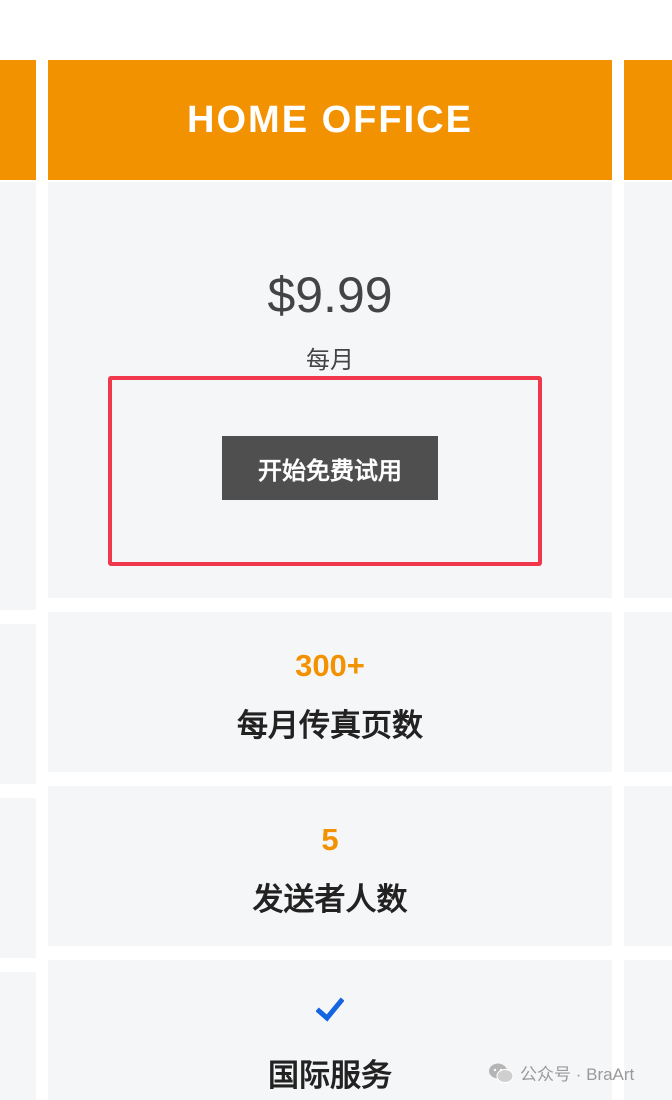 This screenshot has width=672, height=1100. I want to click on plan-price: $9.99, so click(330, 295).